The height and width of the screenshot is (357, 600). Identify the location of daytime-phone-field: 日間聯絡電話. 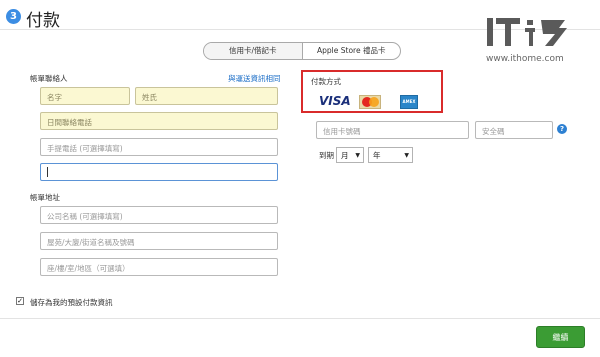
(159, 121).